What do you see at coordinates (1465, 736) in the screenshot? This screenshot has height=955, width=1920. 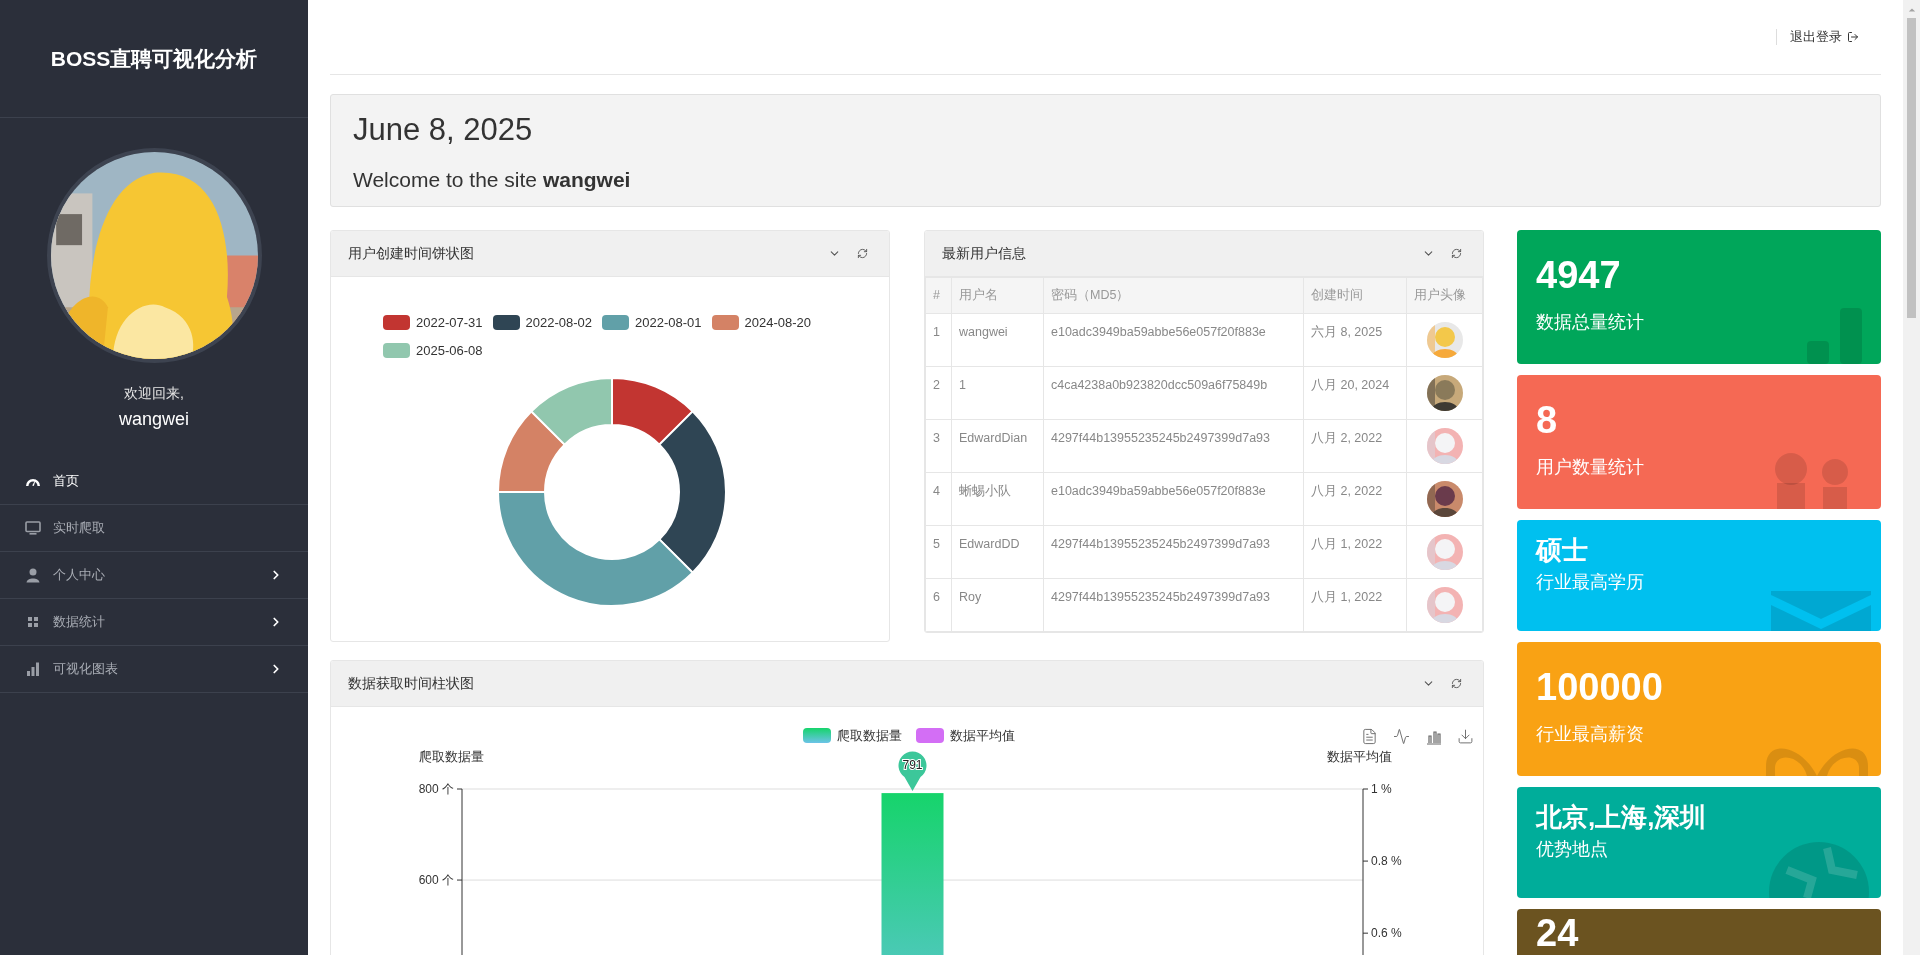 I see `download-icon` at bounding box center [1465, 736].